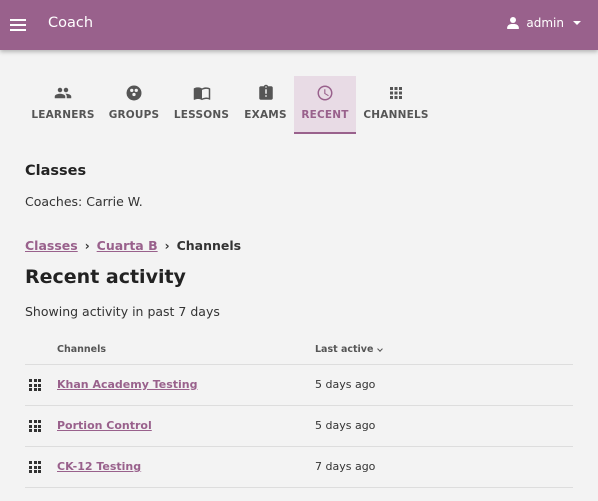 Image resolution: width=598 pixels, height=501 pixels. What do you see at coordinates (577, 23) in the screenshot?
I see `dropdown-caret-icon` at bounding box center [577, 23].